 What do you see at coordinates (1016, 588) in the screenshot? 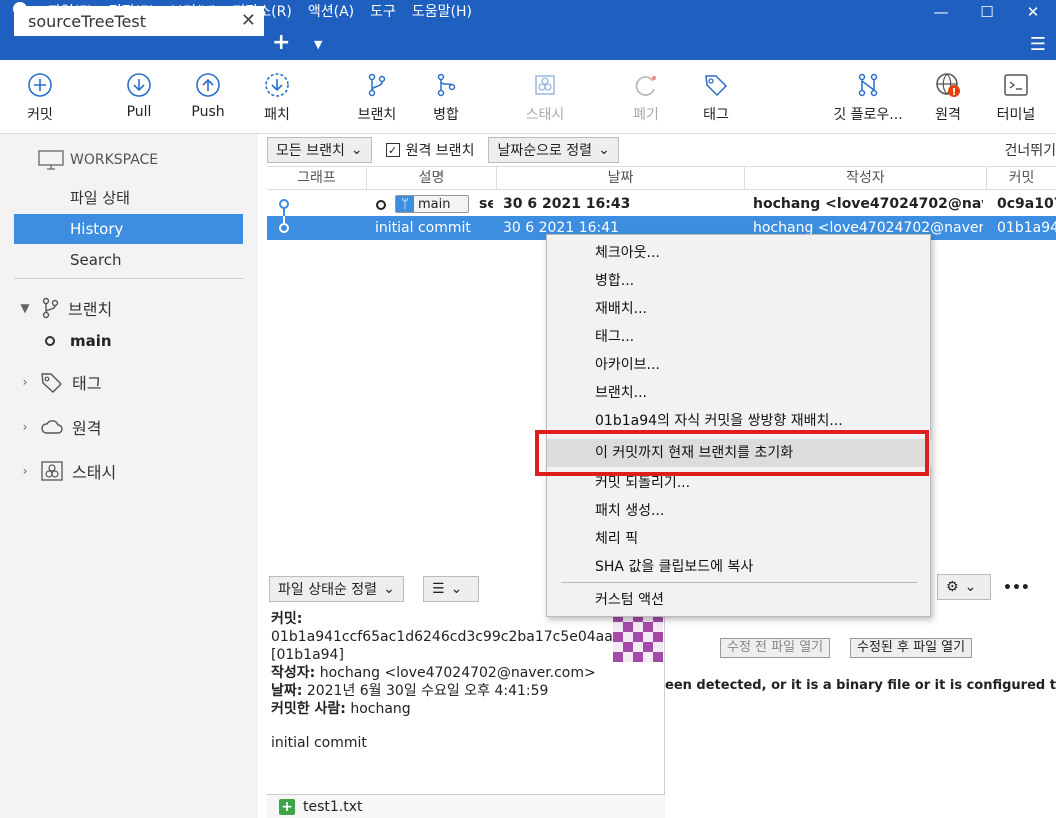
I see `more-options-icon: •••` at bounding box center [1016, 588].